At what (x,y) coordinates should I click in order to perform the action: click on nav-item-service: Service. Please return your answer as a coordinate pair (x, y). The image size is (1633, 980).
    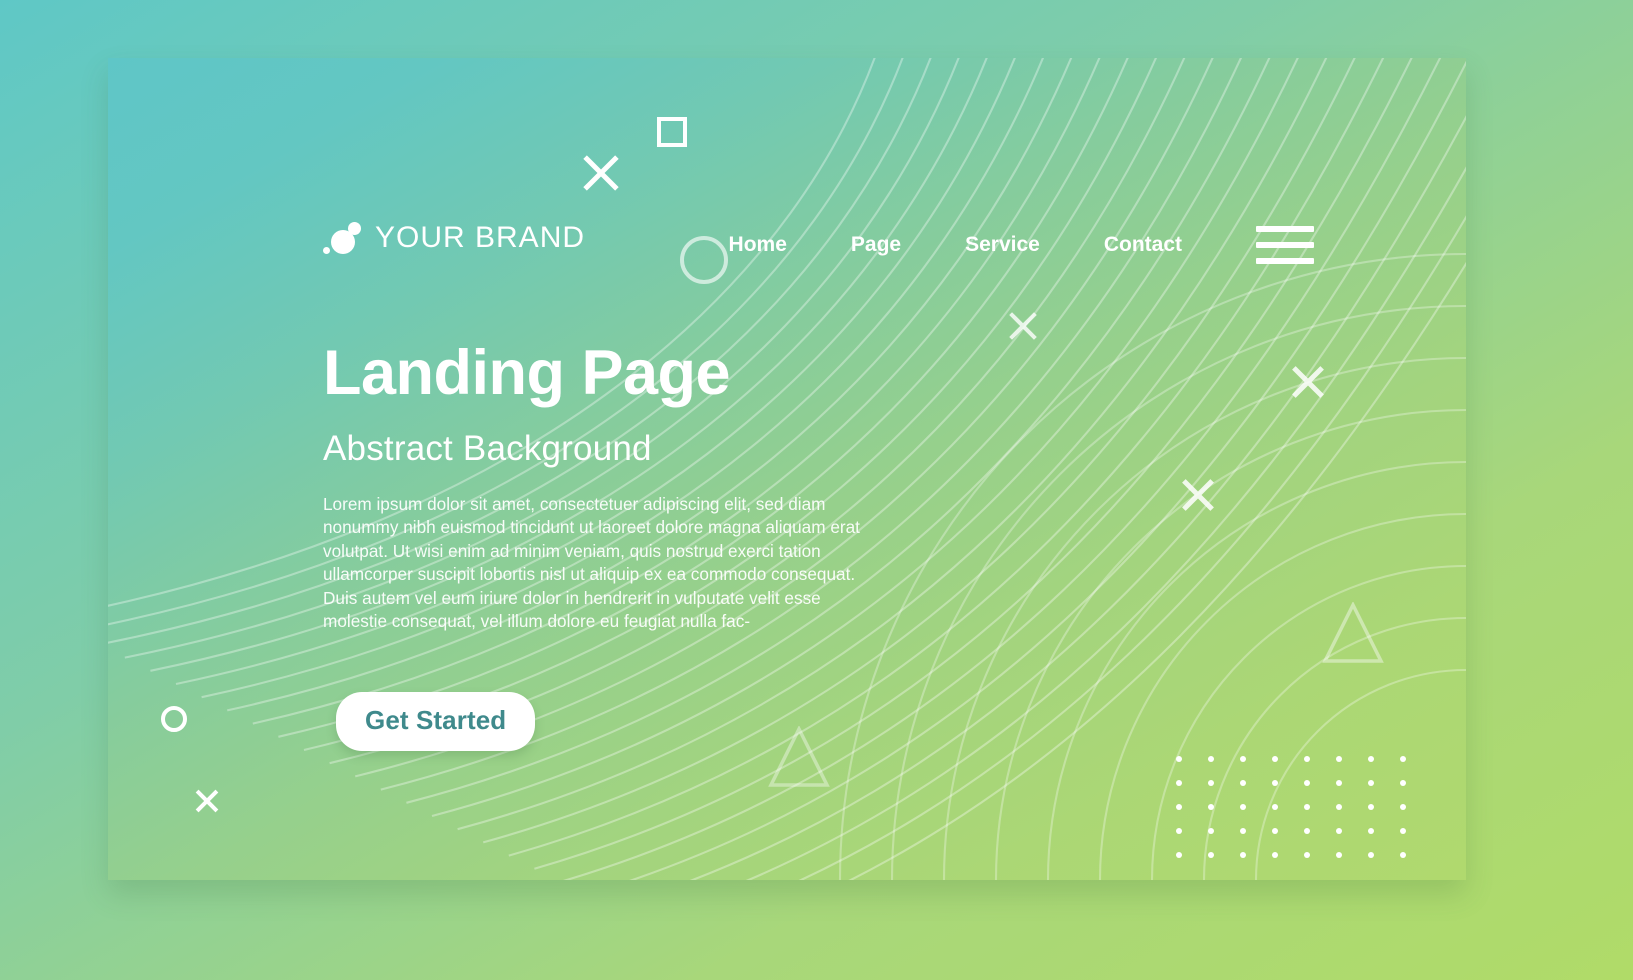
    Looking at the image, I should click on (1002, 245).